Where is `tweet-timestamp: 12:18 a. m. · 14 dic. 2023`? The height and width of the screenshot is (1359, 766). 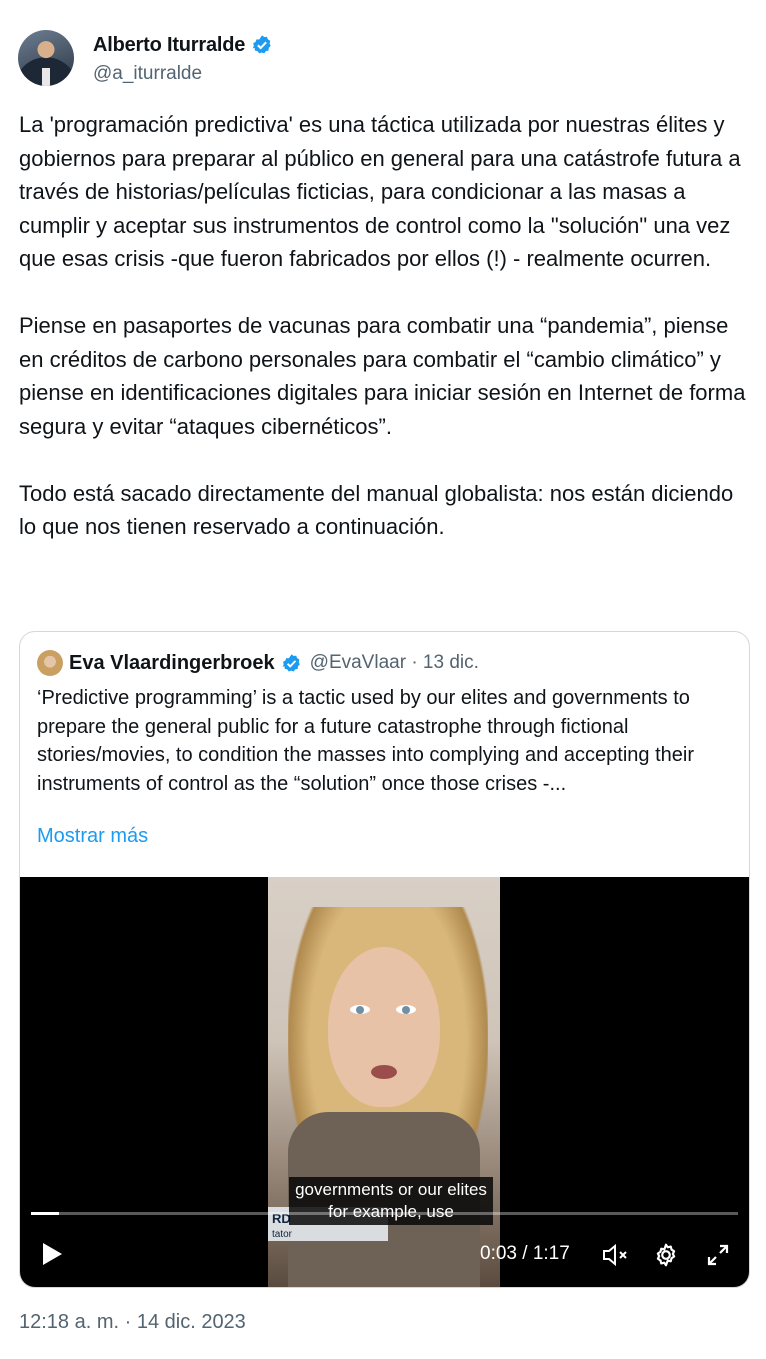 tweet-timestamp: 12:18 a. m. · 14 dic. 2023 is located at coordinates (132, 1322).